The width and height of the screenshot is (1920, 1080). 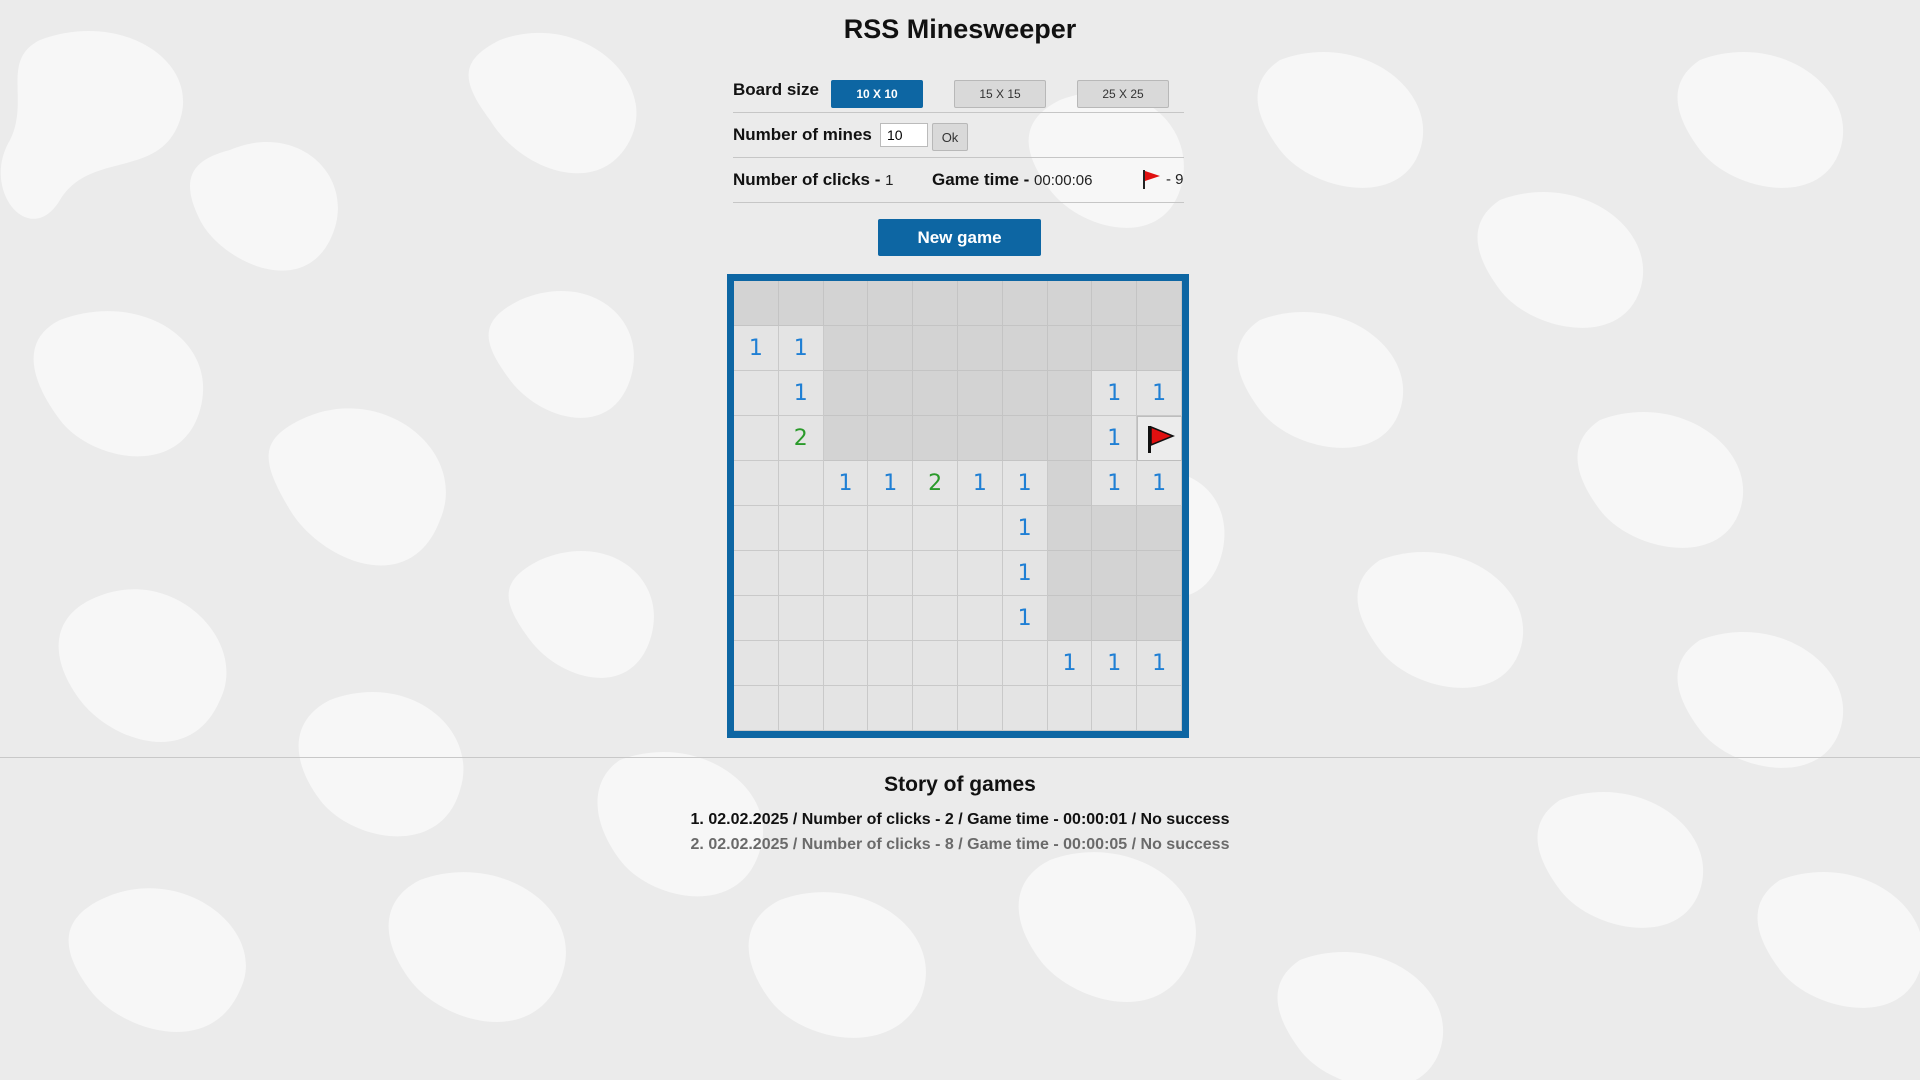 What do you see at coordinates (1000, 94) in the screenshot?
I see `size-15x15-button: 15 X 15` at bounding box center [1000, 94].